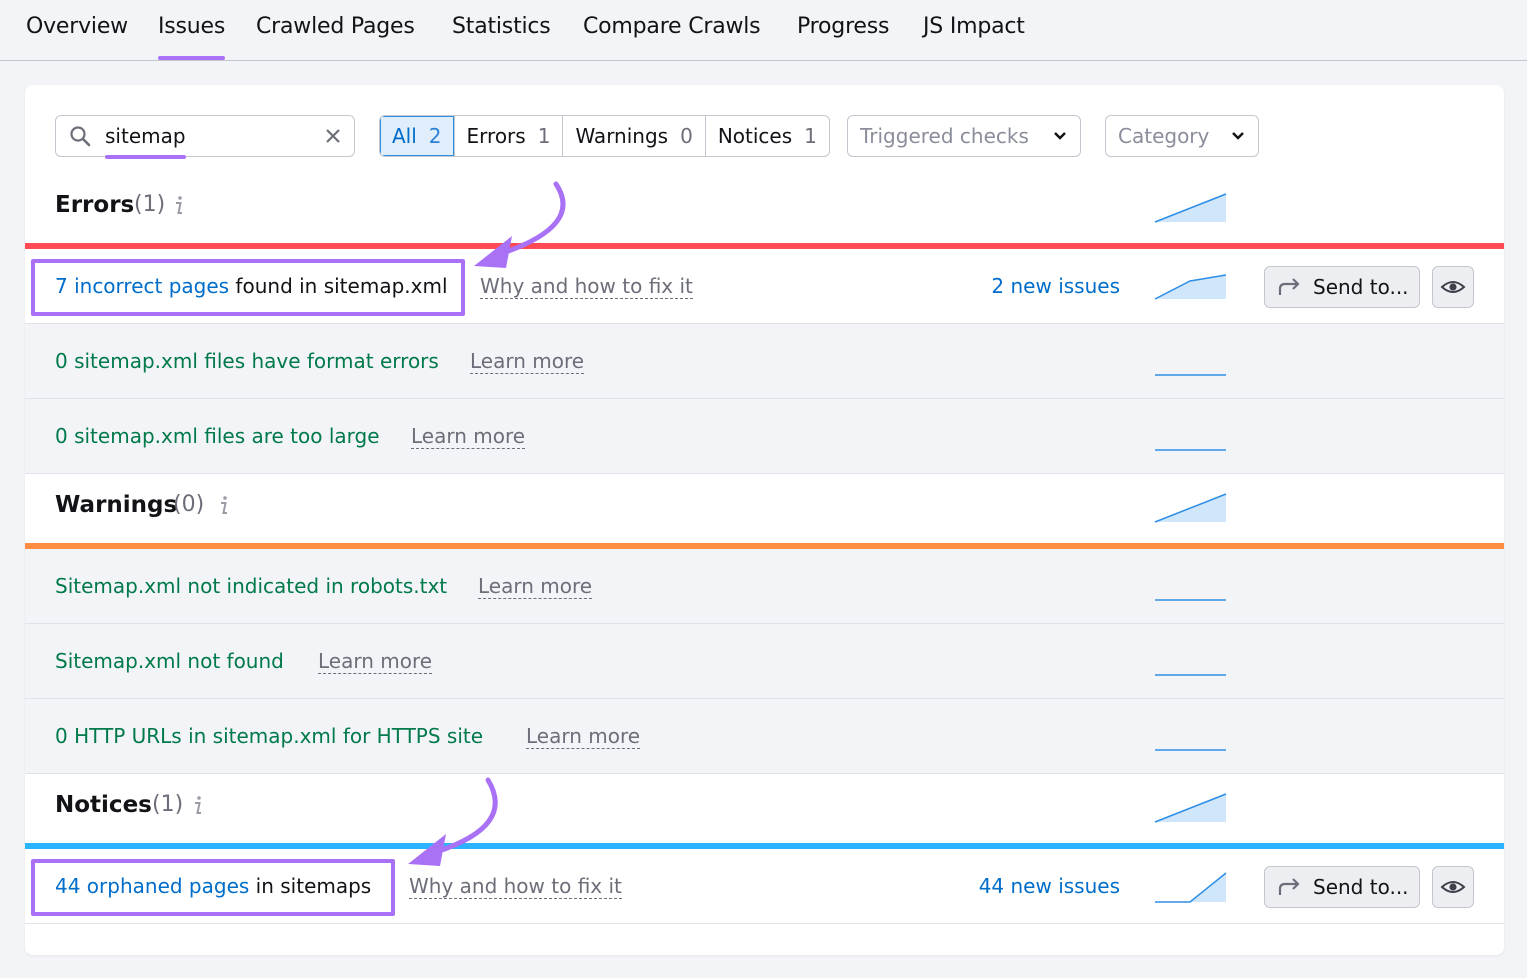 This screenshot has width=1527, height=978. I want to click on why-how-fix-link: Why and how to fix it, so click(515, 886).